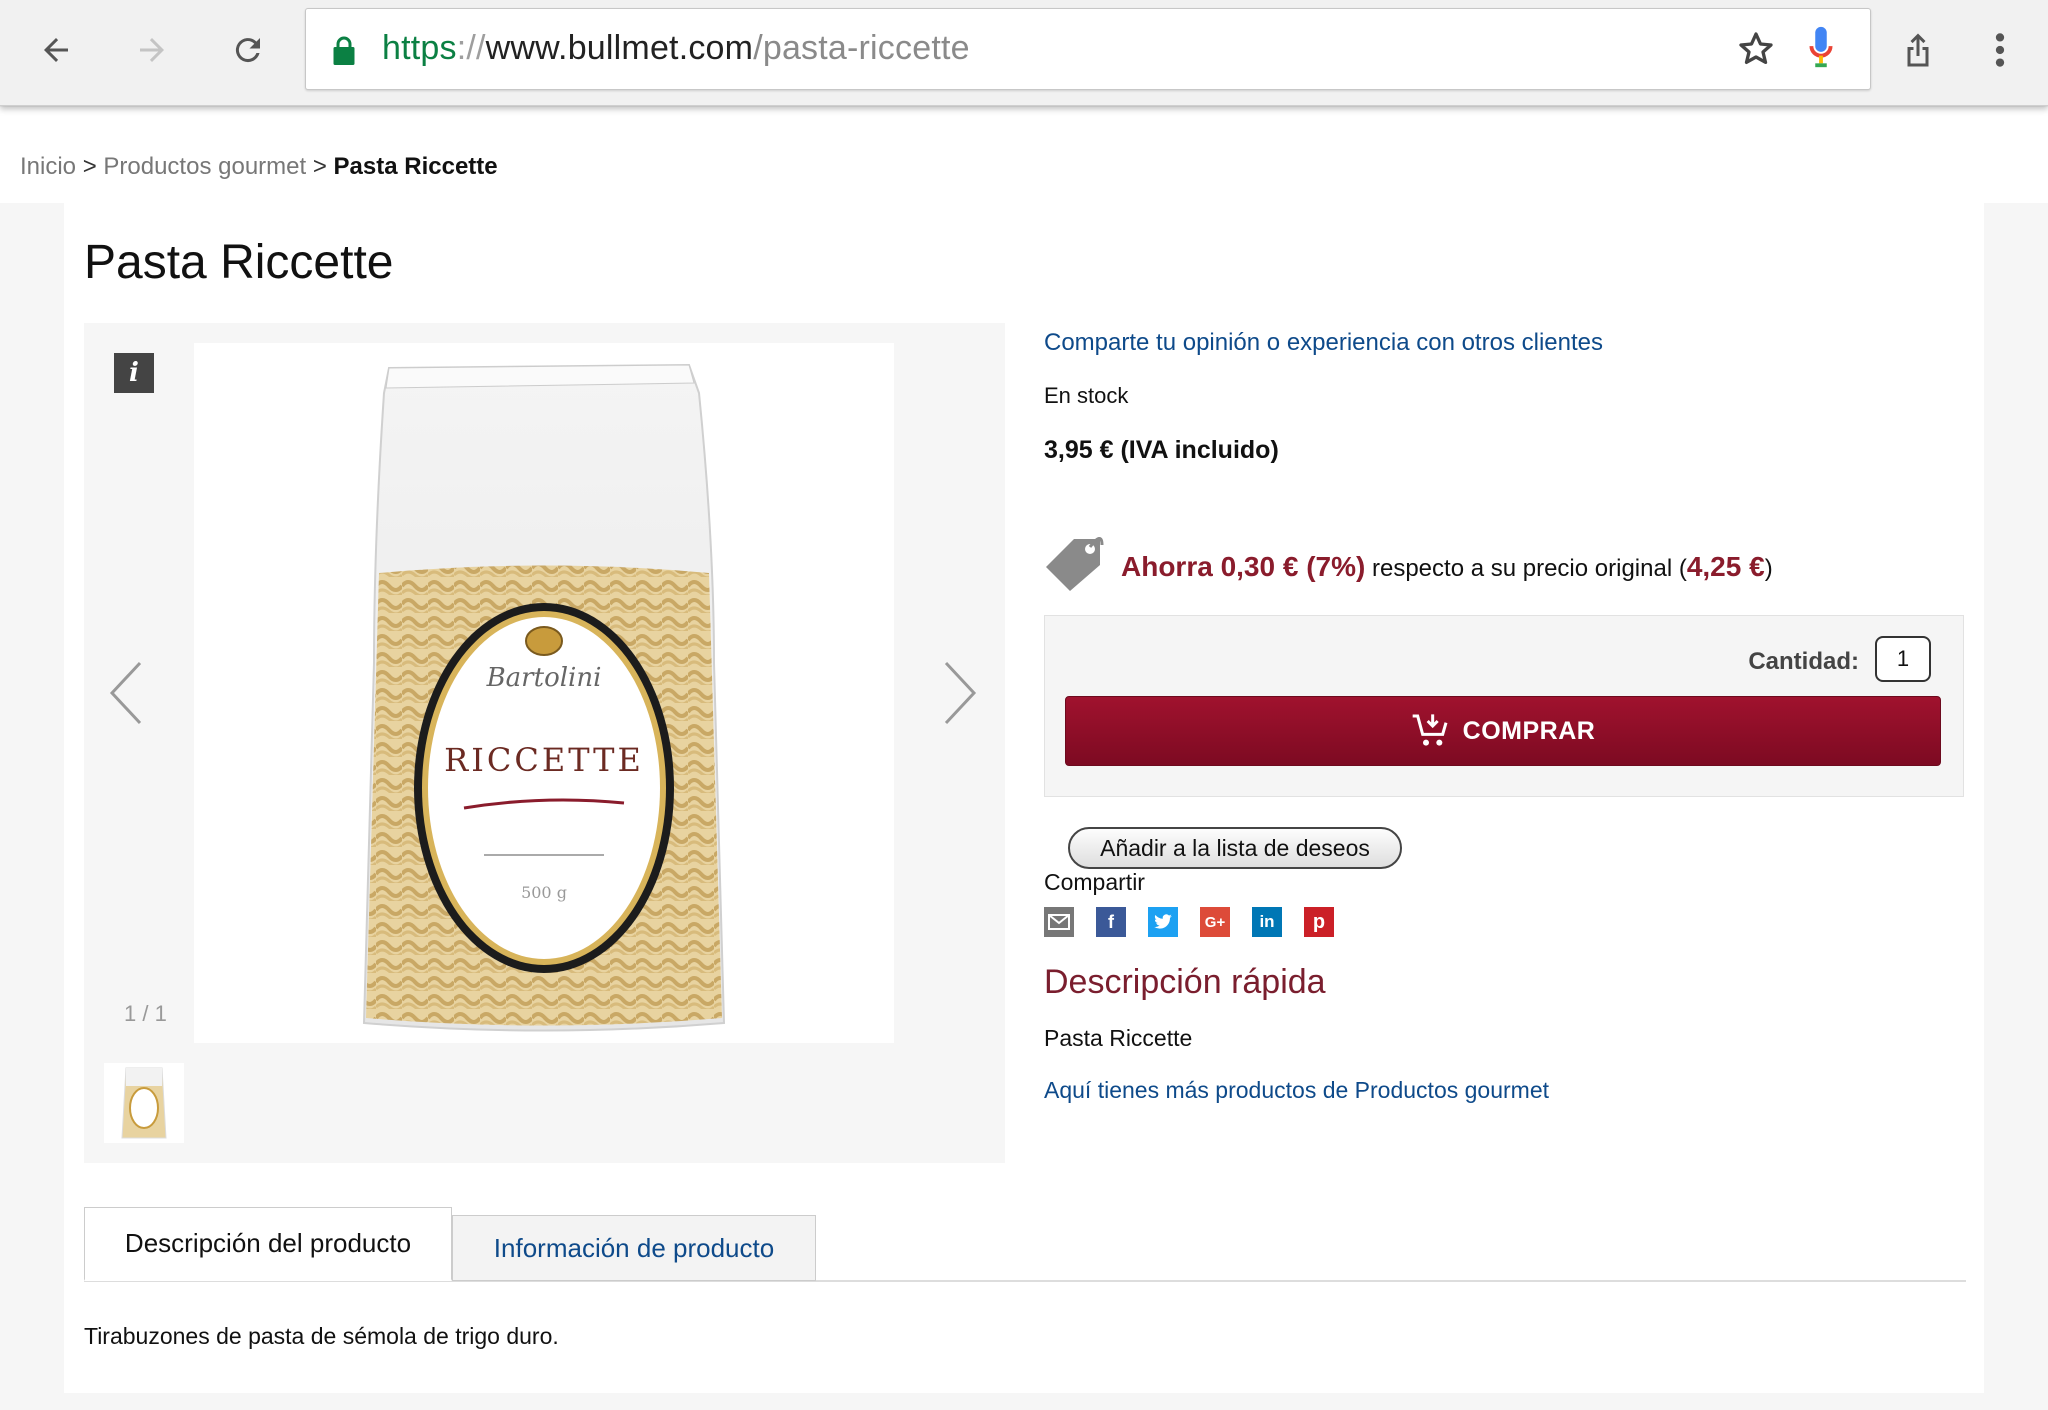  I want to click on back-arrow-icon, so click(56, 50).